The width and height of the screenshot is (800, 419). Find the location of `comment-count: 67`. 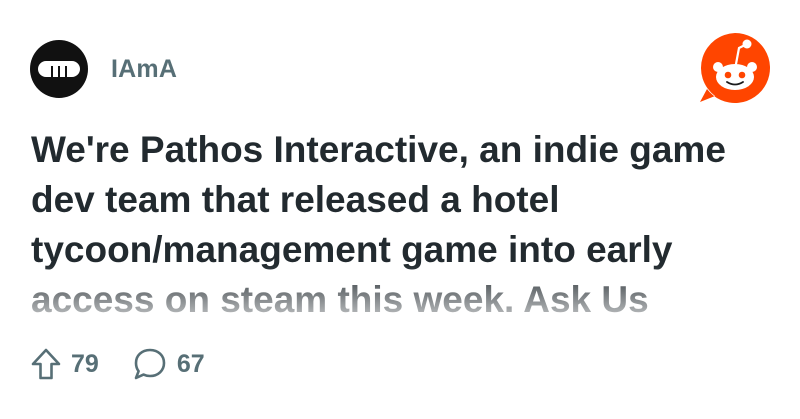

comment-count: 67 is located at coordinates (190, 363).